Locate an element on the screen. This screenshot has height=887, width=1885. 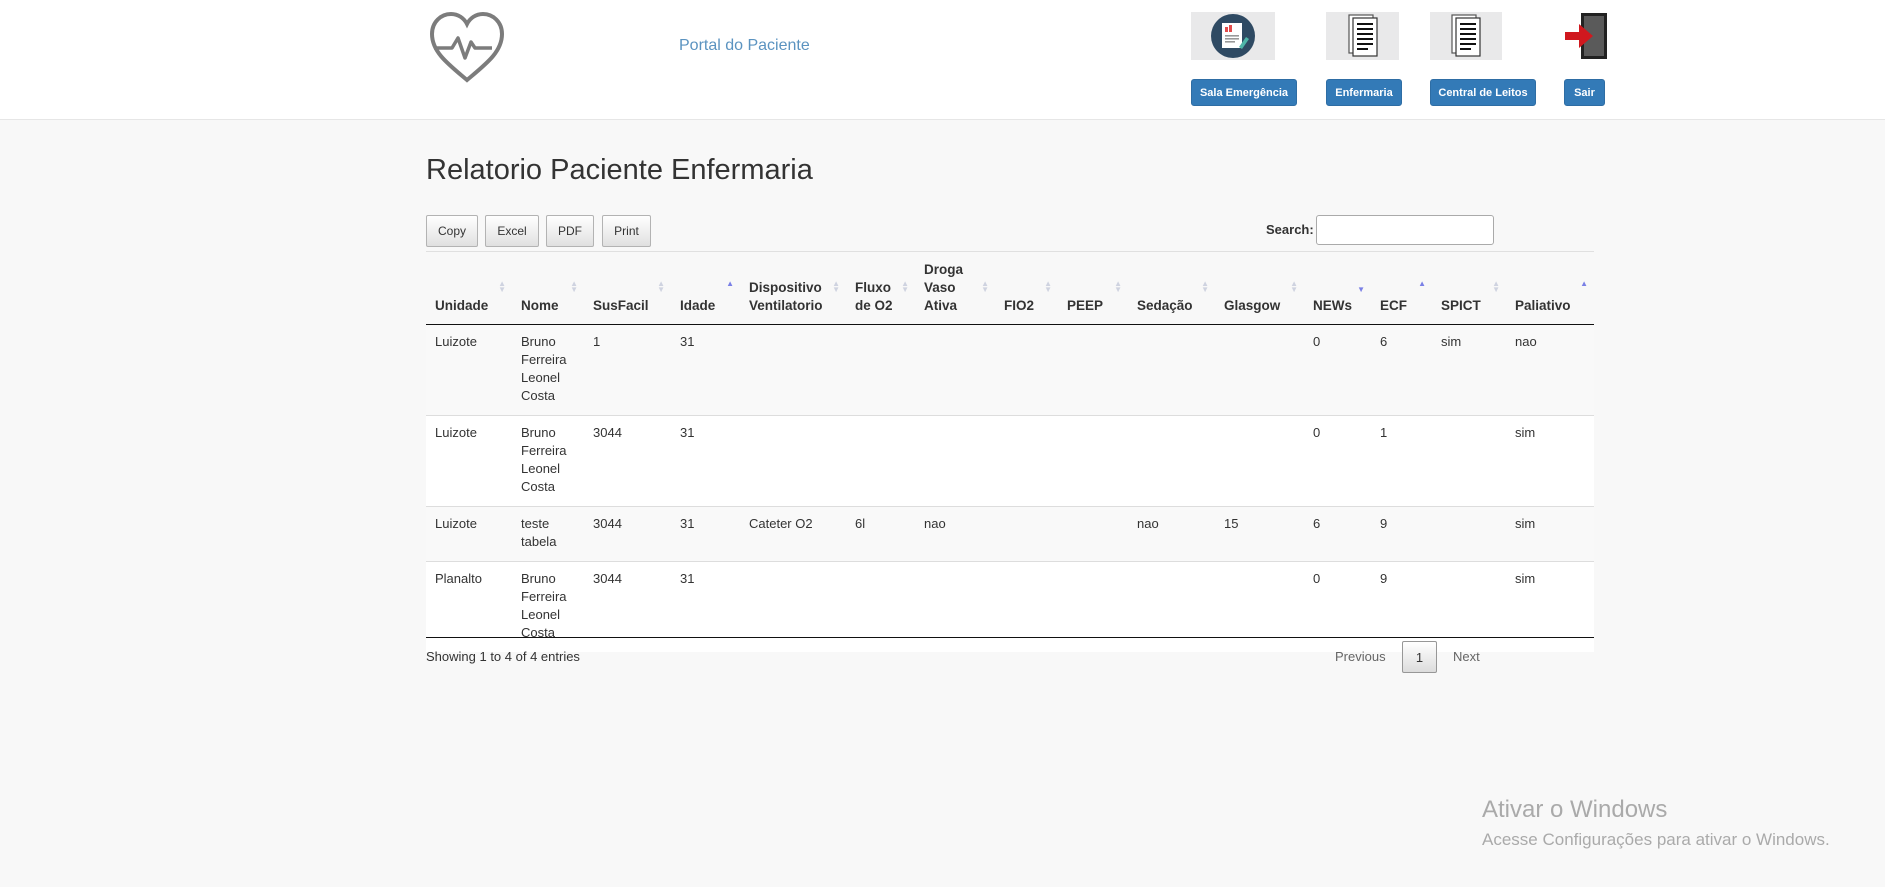
table-cell: 31 is located at coordinates (705, 461).